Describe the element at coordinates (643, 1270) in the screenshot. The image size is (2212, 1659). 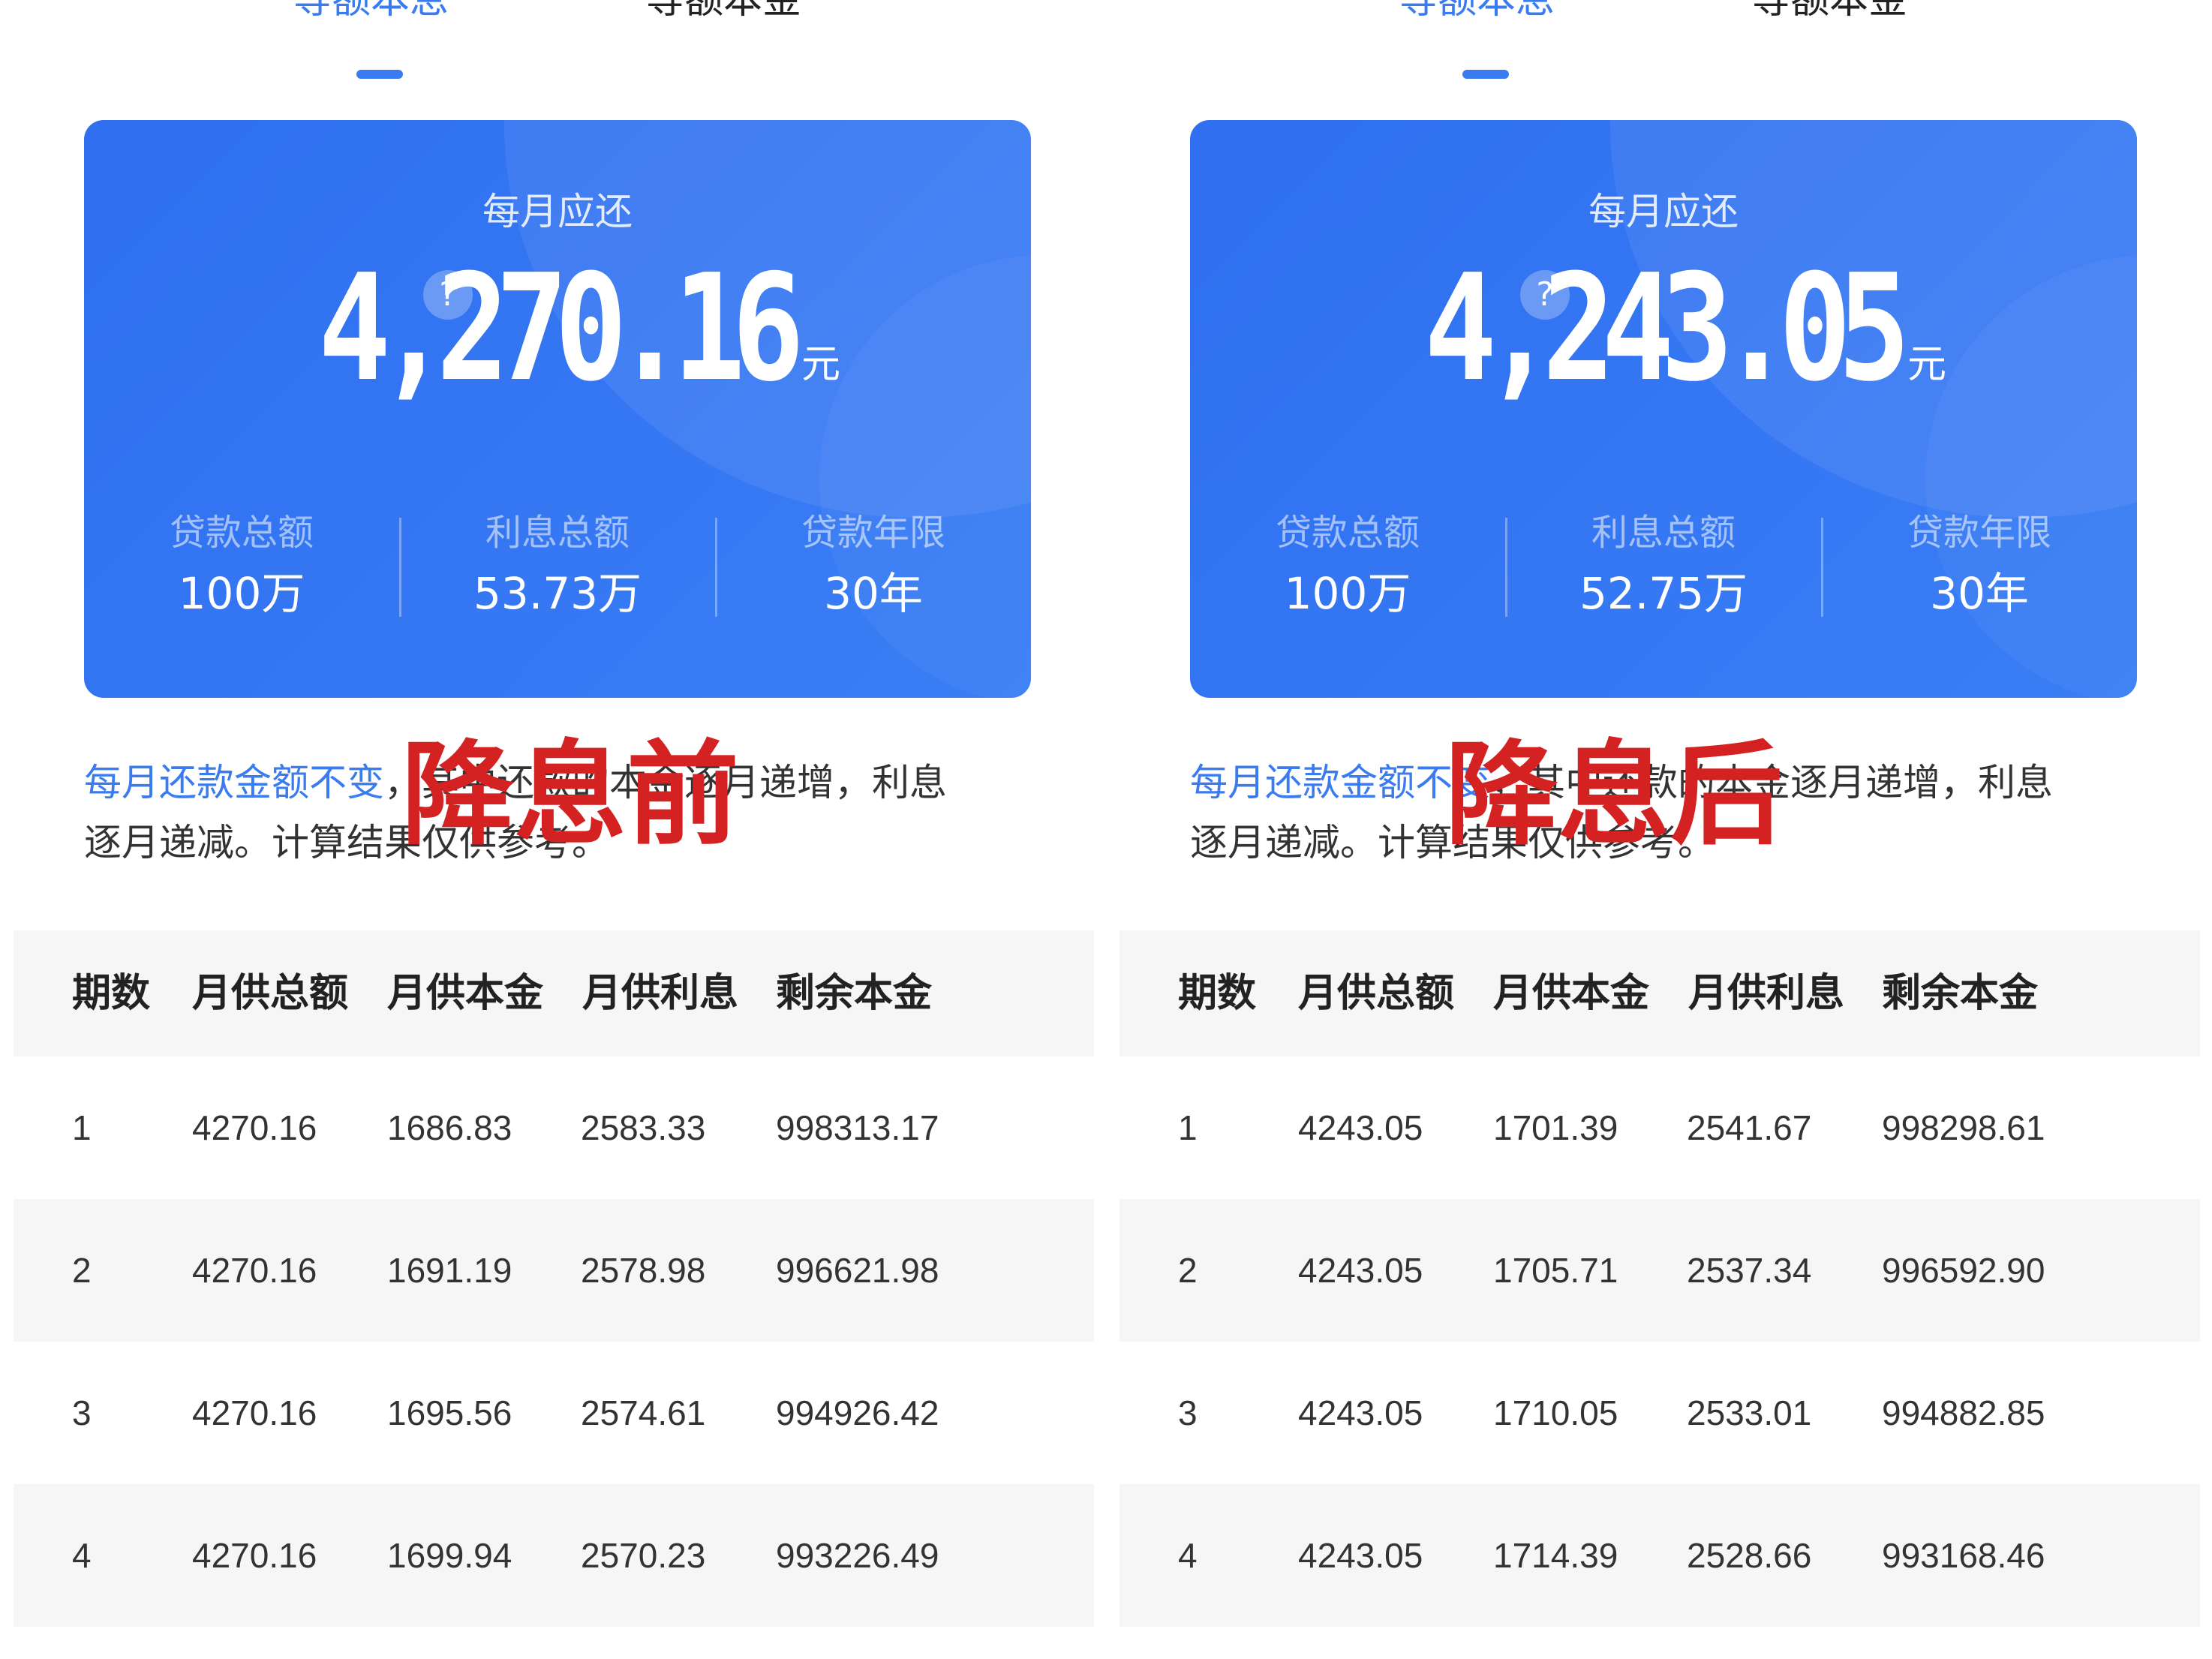
I see `cell-monthly-interest: 2578.98` at that location.